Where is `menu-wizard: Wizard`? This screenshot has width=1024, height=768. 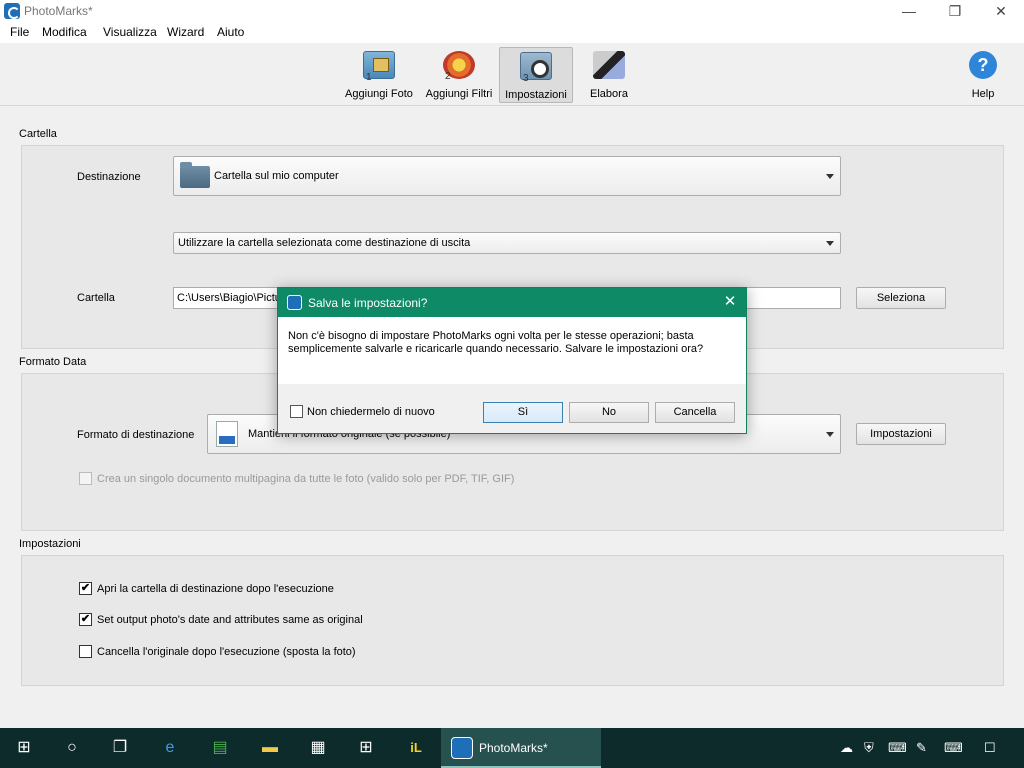
menu-wizard: Wizard is located at coordinates (185, 32).